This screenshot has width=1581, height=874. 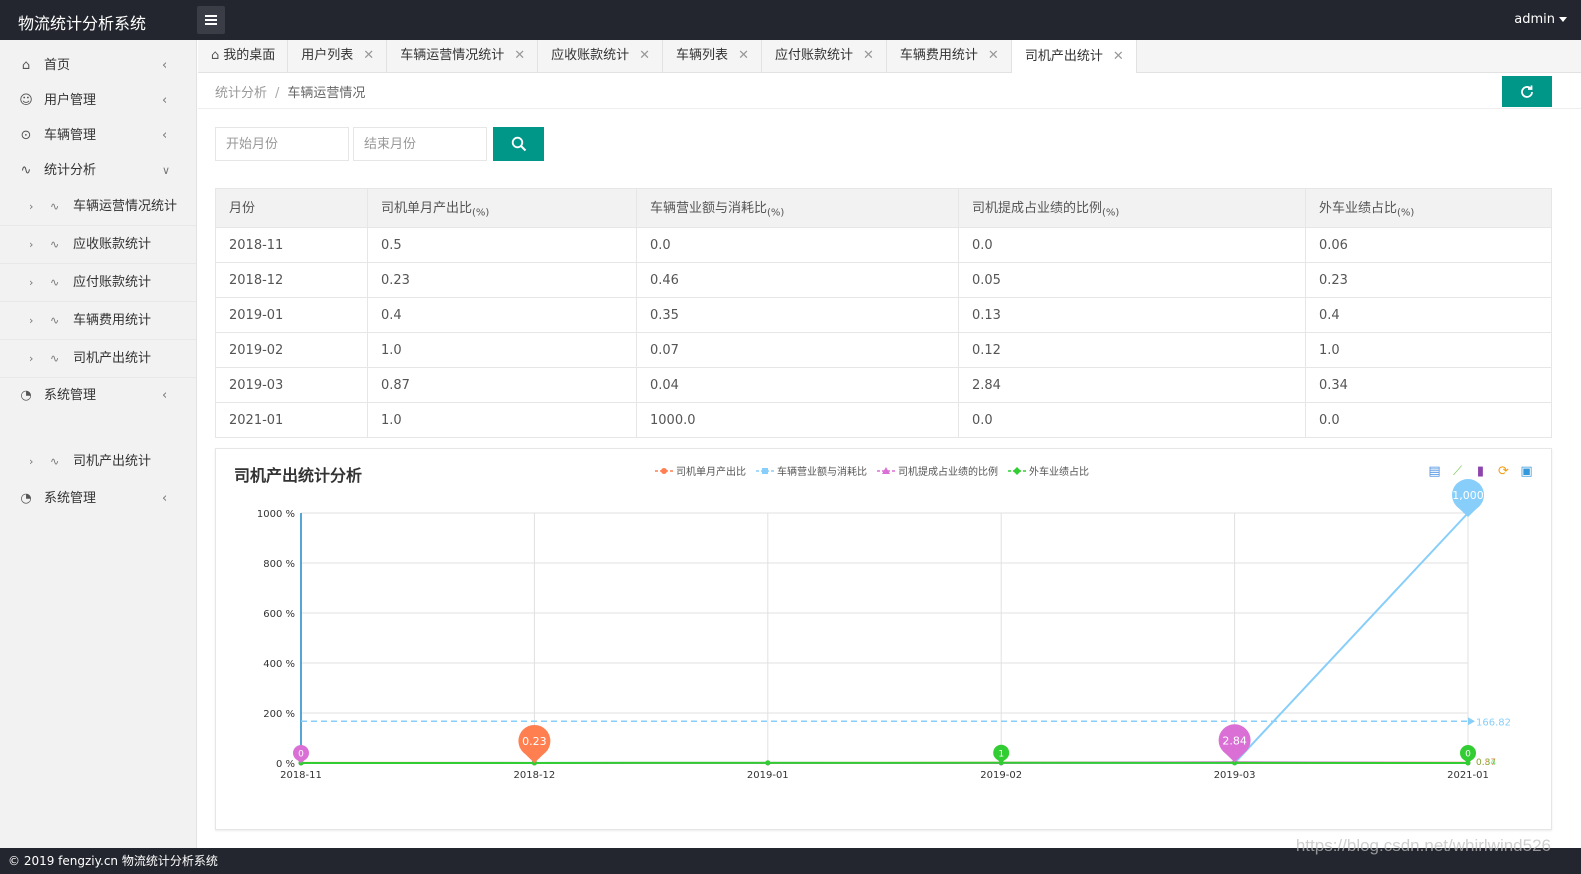 I want to click on sidebar-item-home: ⌂ 首页 ‹, so click(x=98, y=65).